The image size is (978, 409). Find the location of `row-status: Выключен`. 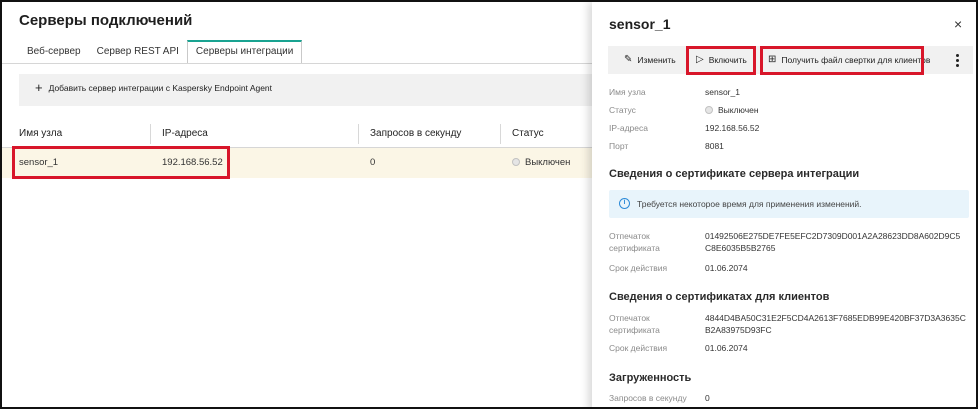

row-status: Выключен is located at coordinates (541, 162).